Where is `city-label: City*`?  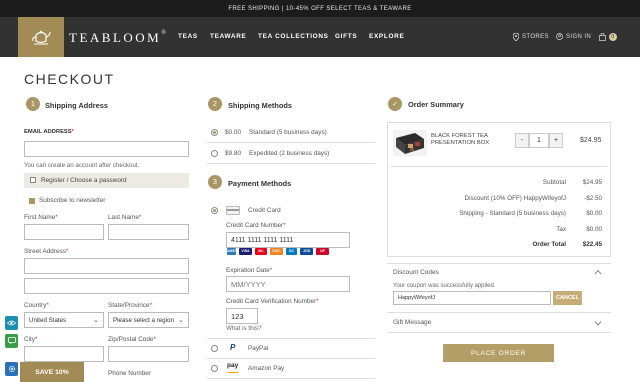
city-label: City* is located at coordinates (31, 339).